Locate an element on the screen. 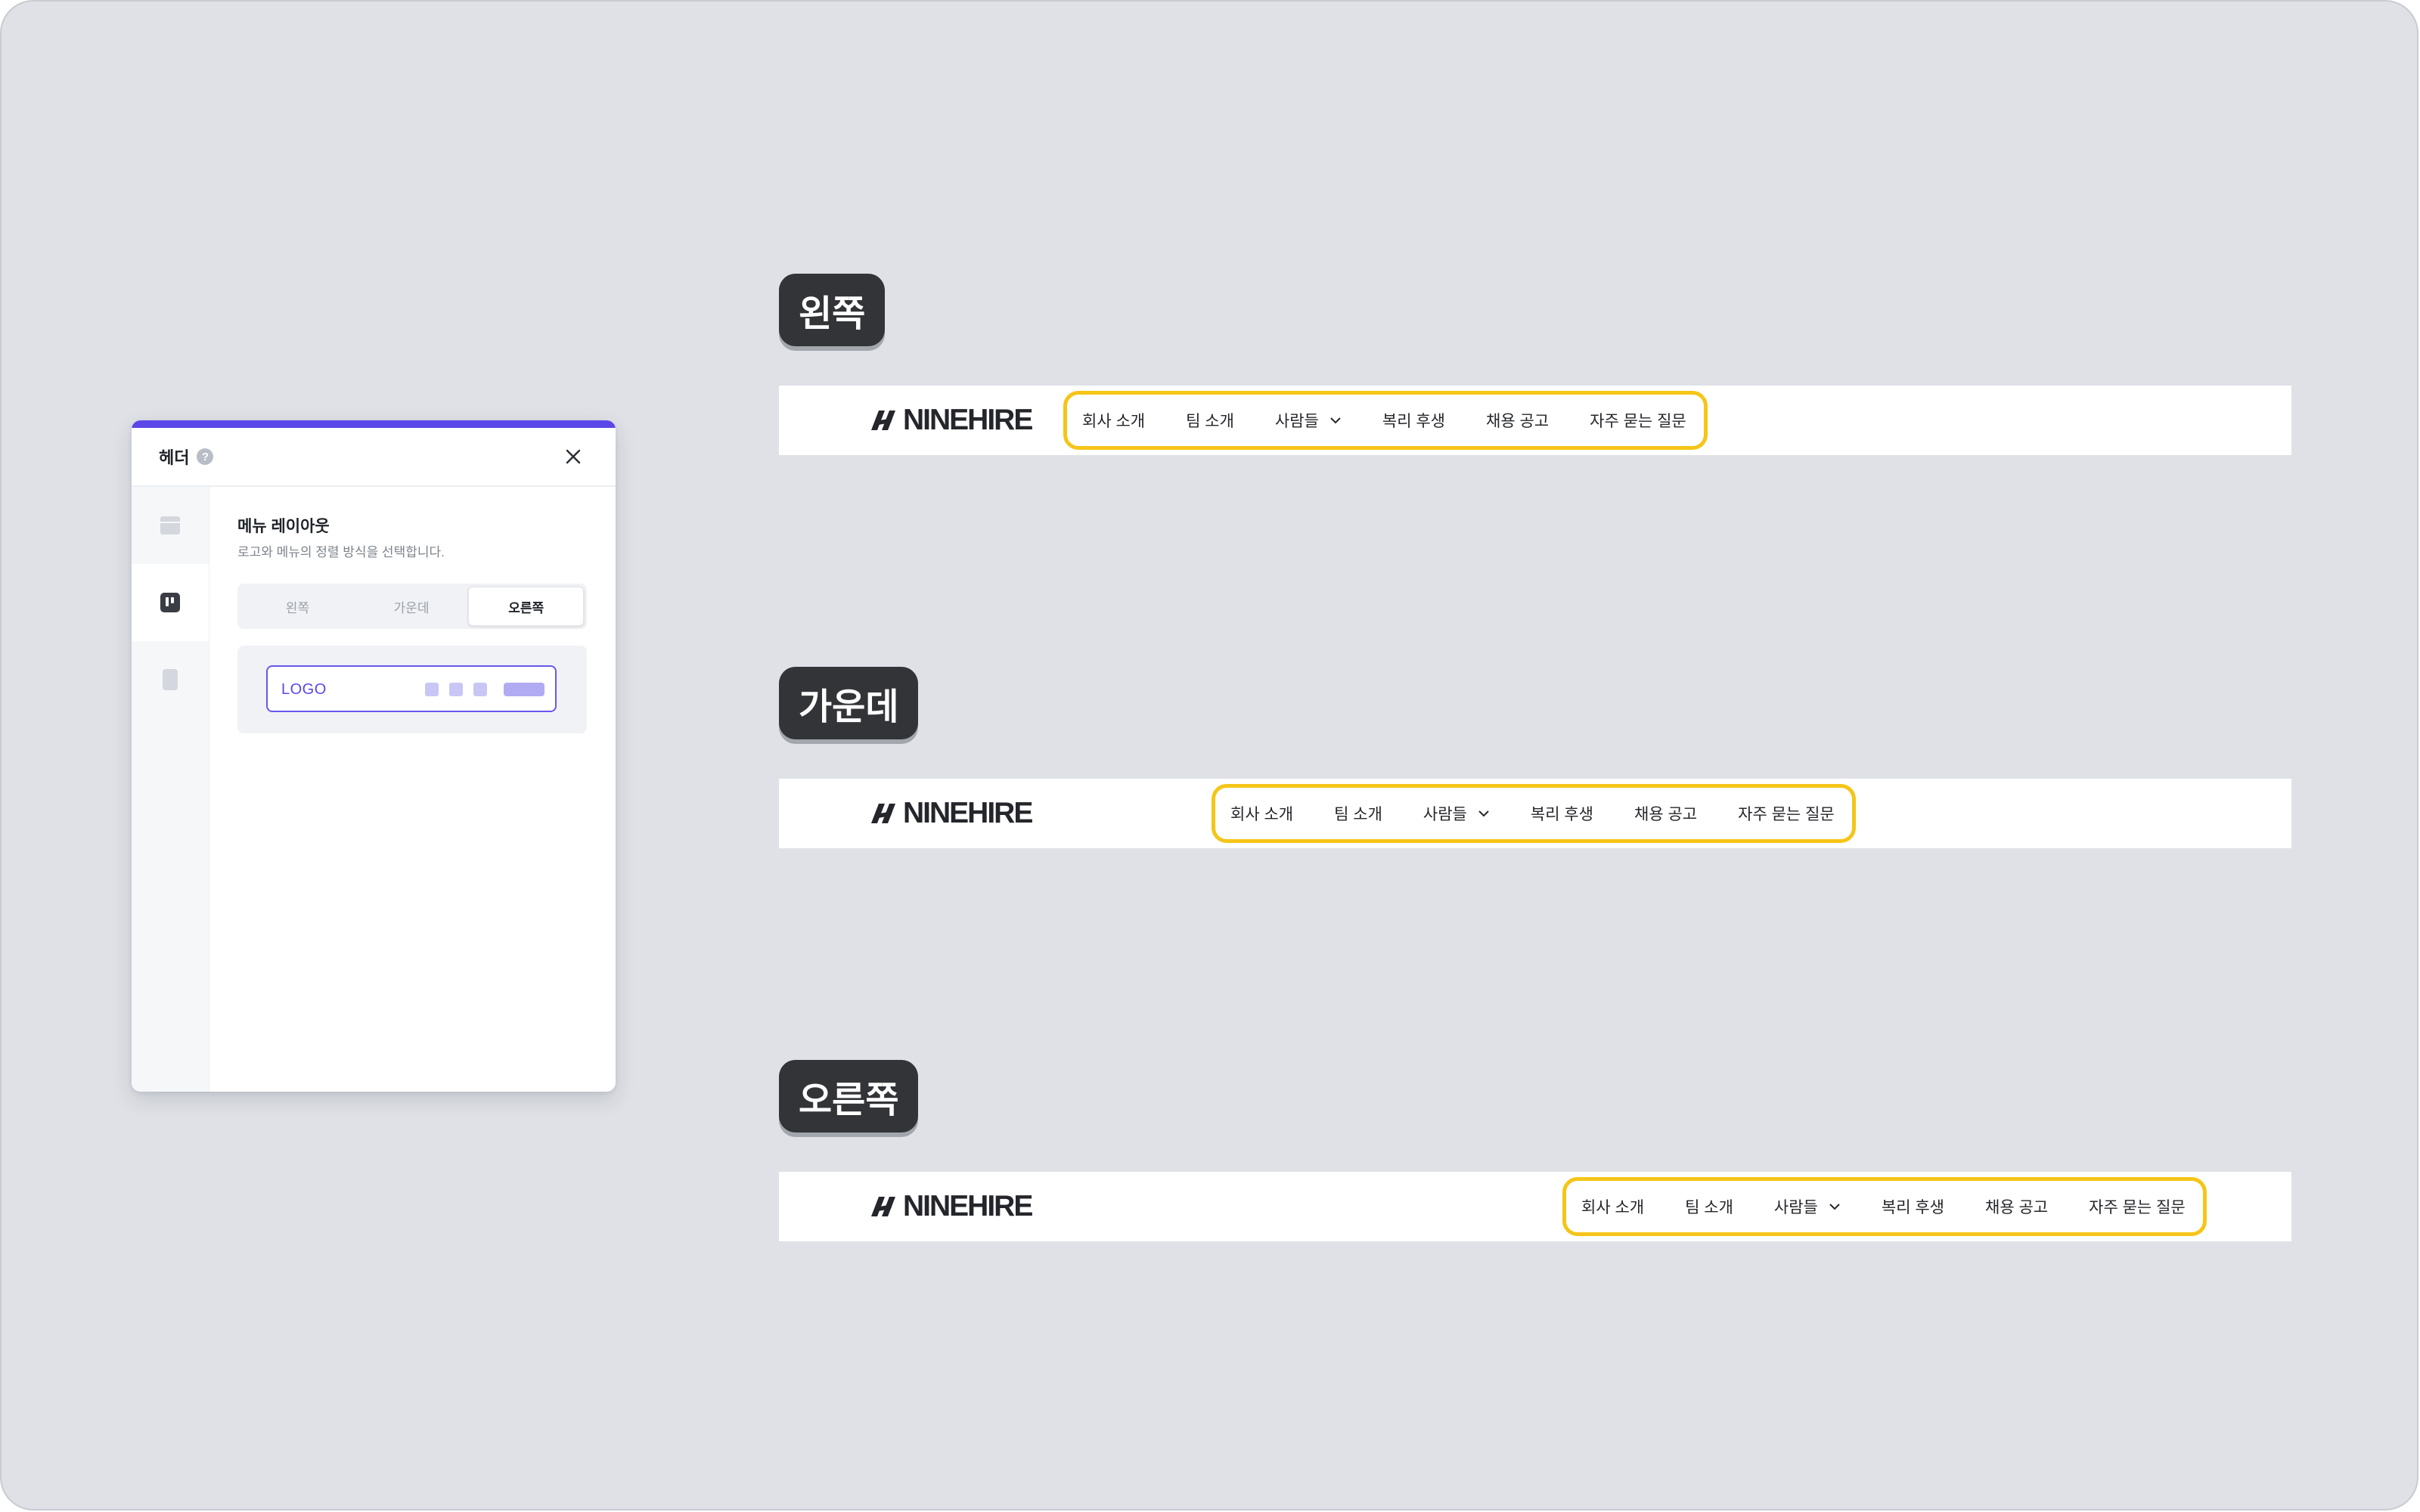  close-icon is located at coordinates (573, 456).